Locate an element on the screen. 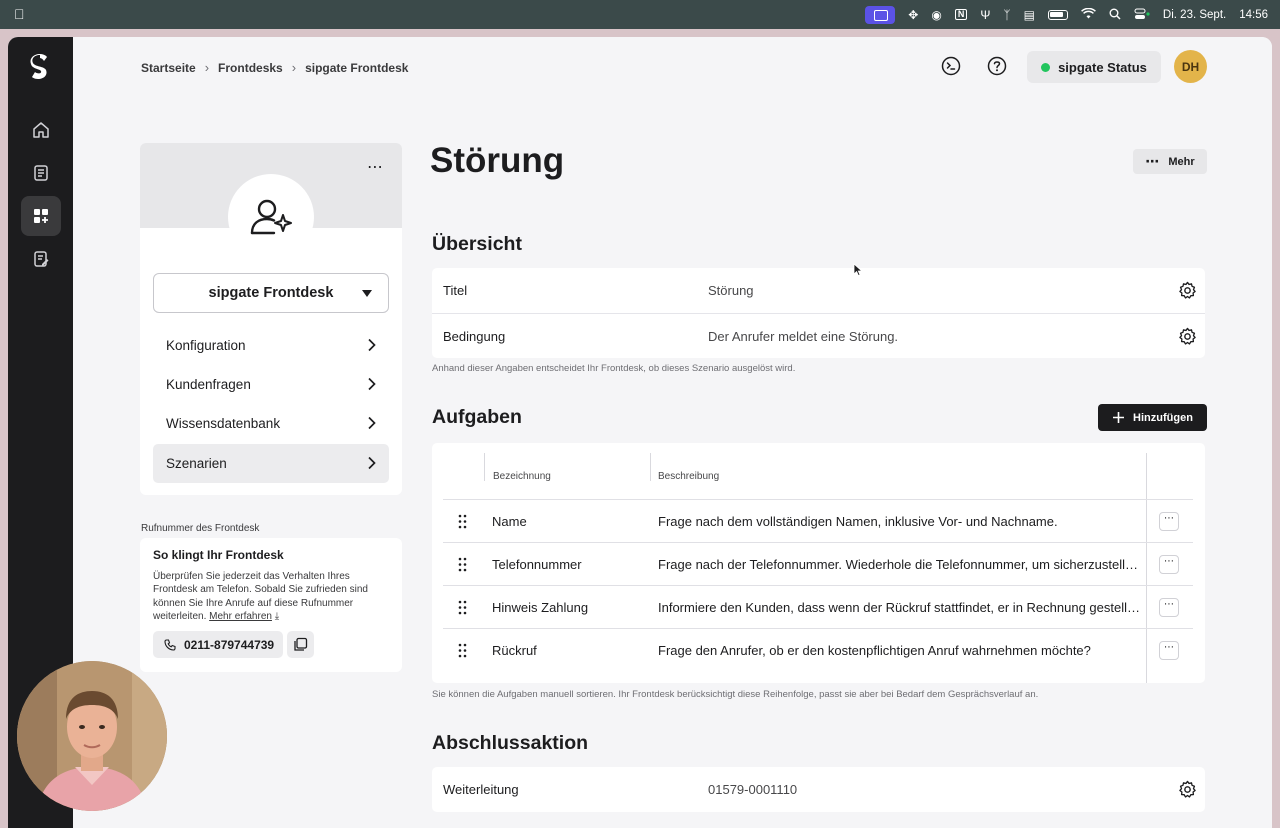  menu-item-label: Wissensdatenbank is located at coordinates (223, 423).